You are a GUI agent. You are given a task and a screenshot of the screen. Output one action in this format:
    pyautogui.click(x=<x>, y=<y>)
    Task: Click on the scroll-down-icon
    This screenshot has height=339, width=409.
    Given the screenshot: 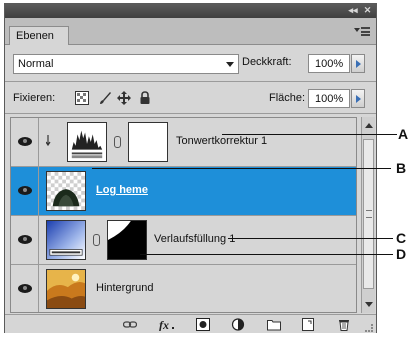 What is the action you would take?
    pyautogui.click(x=369, y=304)
    